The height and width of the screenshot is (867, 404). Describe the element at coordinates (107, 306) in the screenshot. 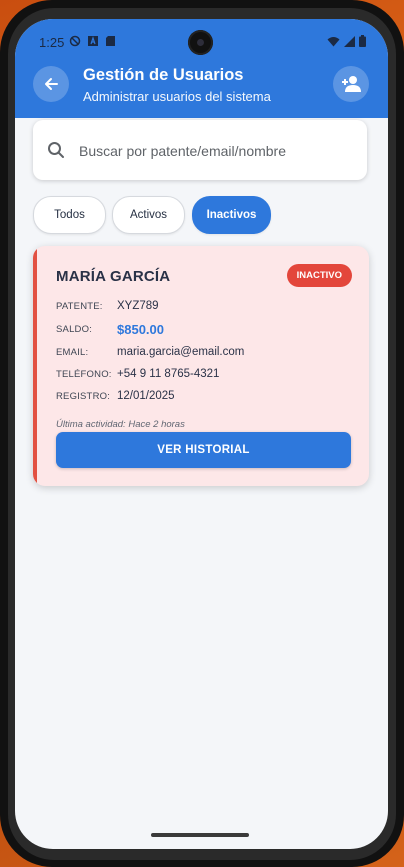

I see `field-row-patente: PATENTE: XYZ789` at that location.